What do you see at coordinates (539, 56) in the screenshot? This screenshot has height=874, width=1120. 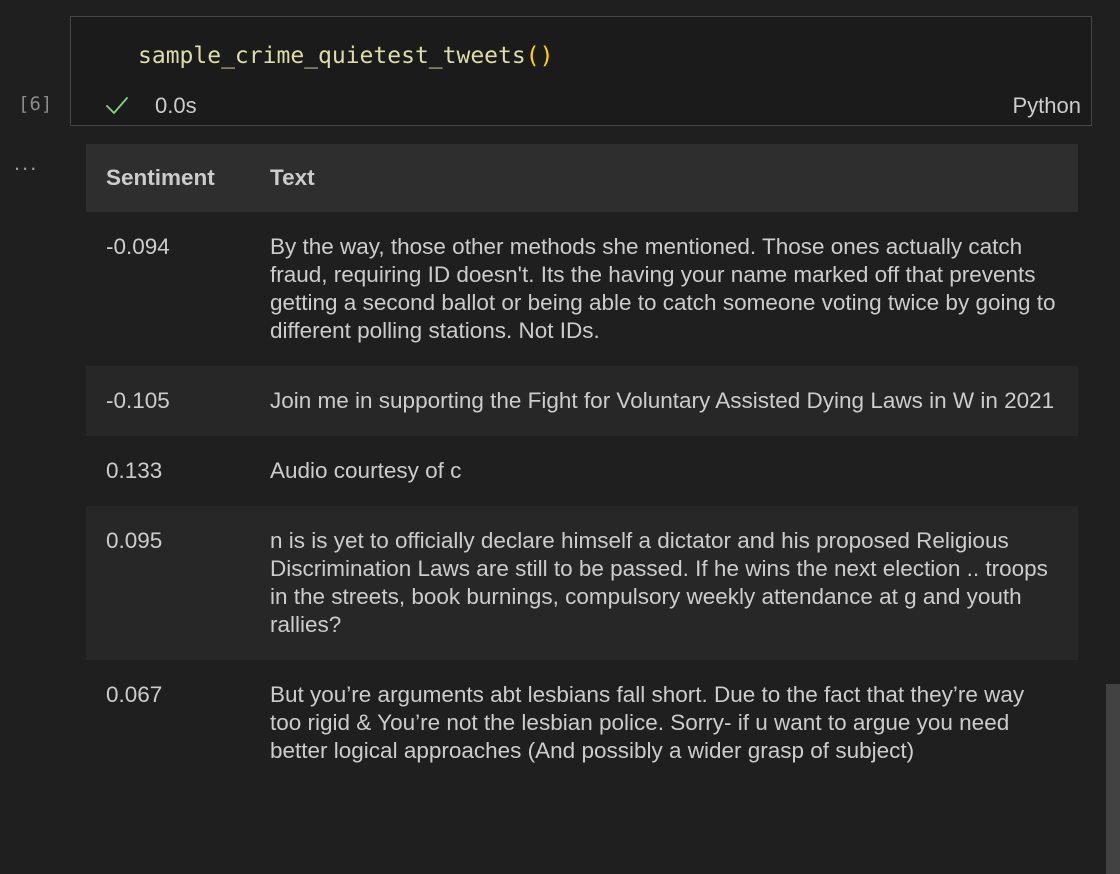 I see `call-parens: ()` at bounding box center [539, 56].